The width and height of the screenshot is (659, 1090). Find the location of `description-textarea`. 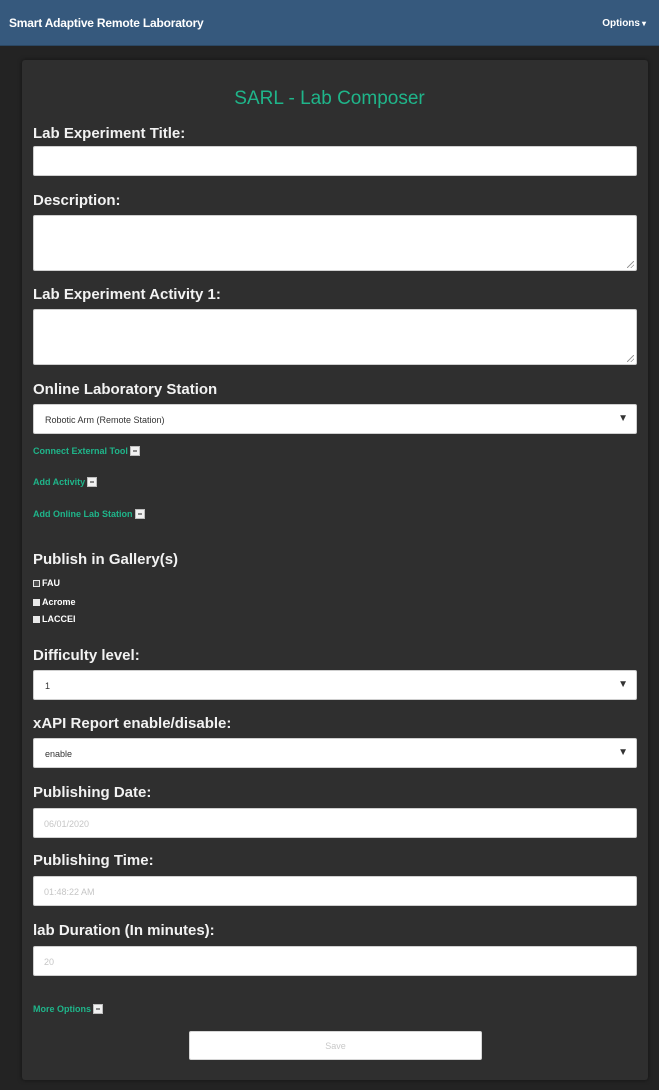

description-textarea is located at coordinates (335, 243).